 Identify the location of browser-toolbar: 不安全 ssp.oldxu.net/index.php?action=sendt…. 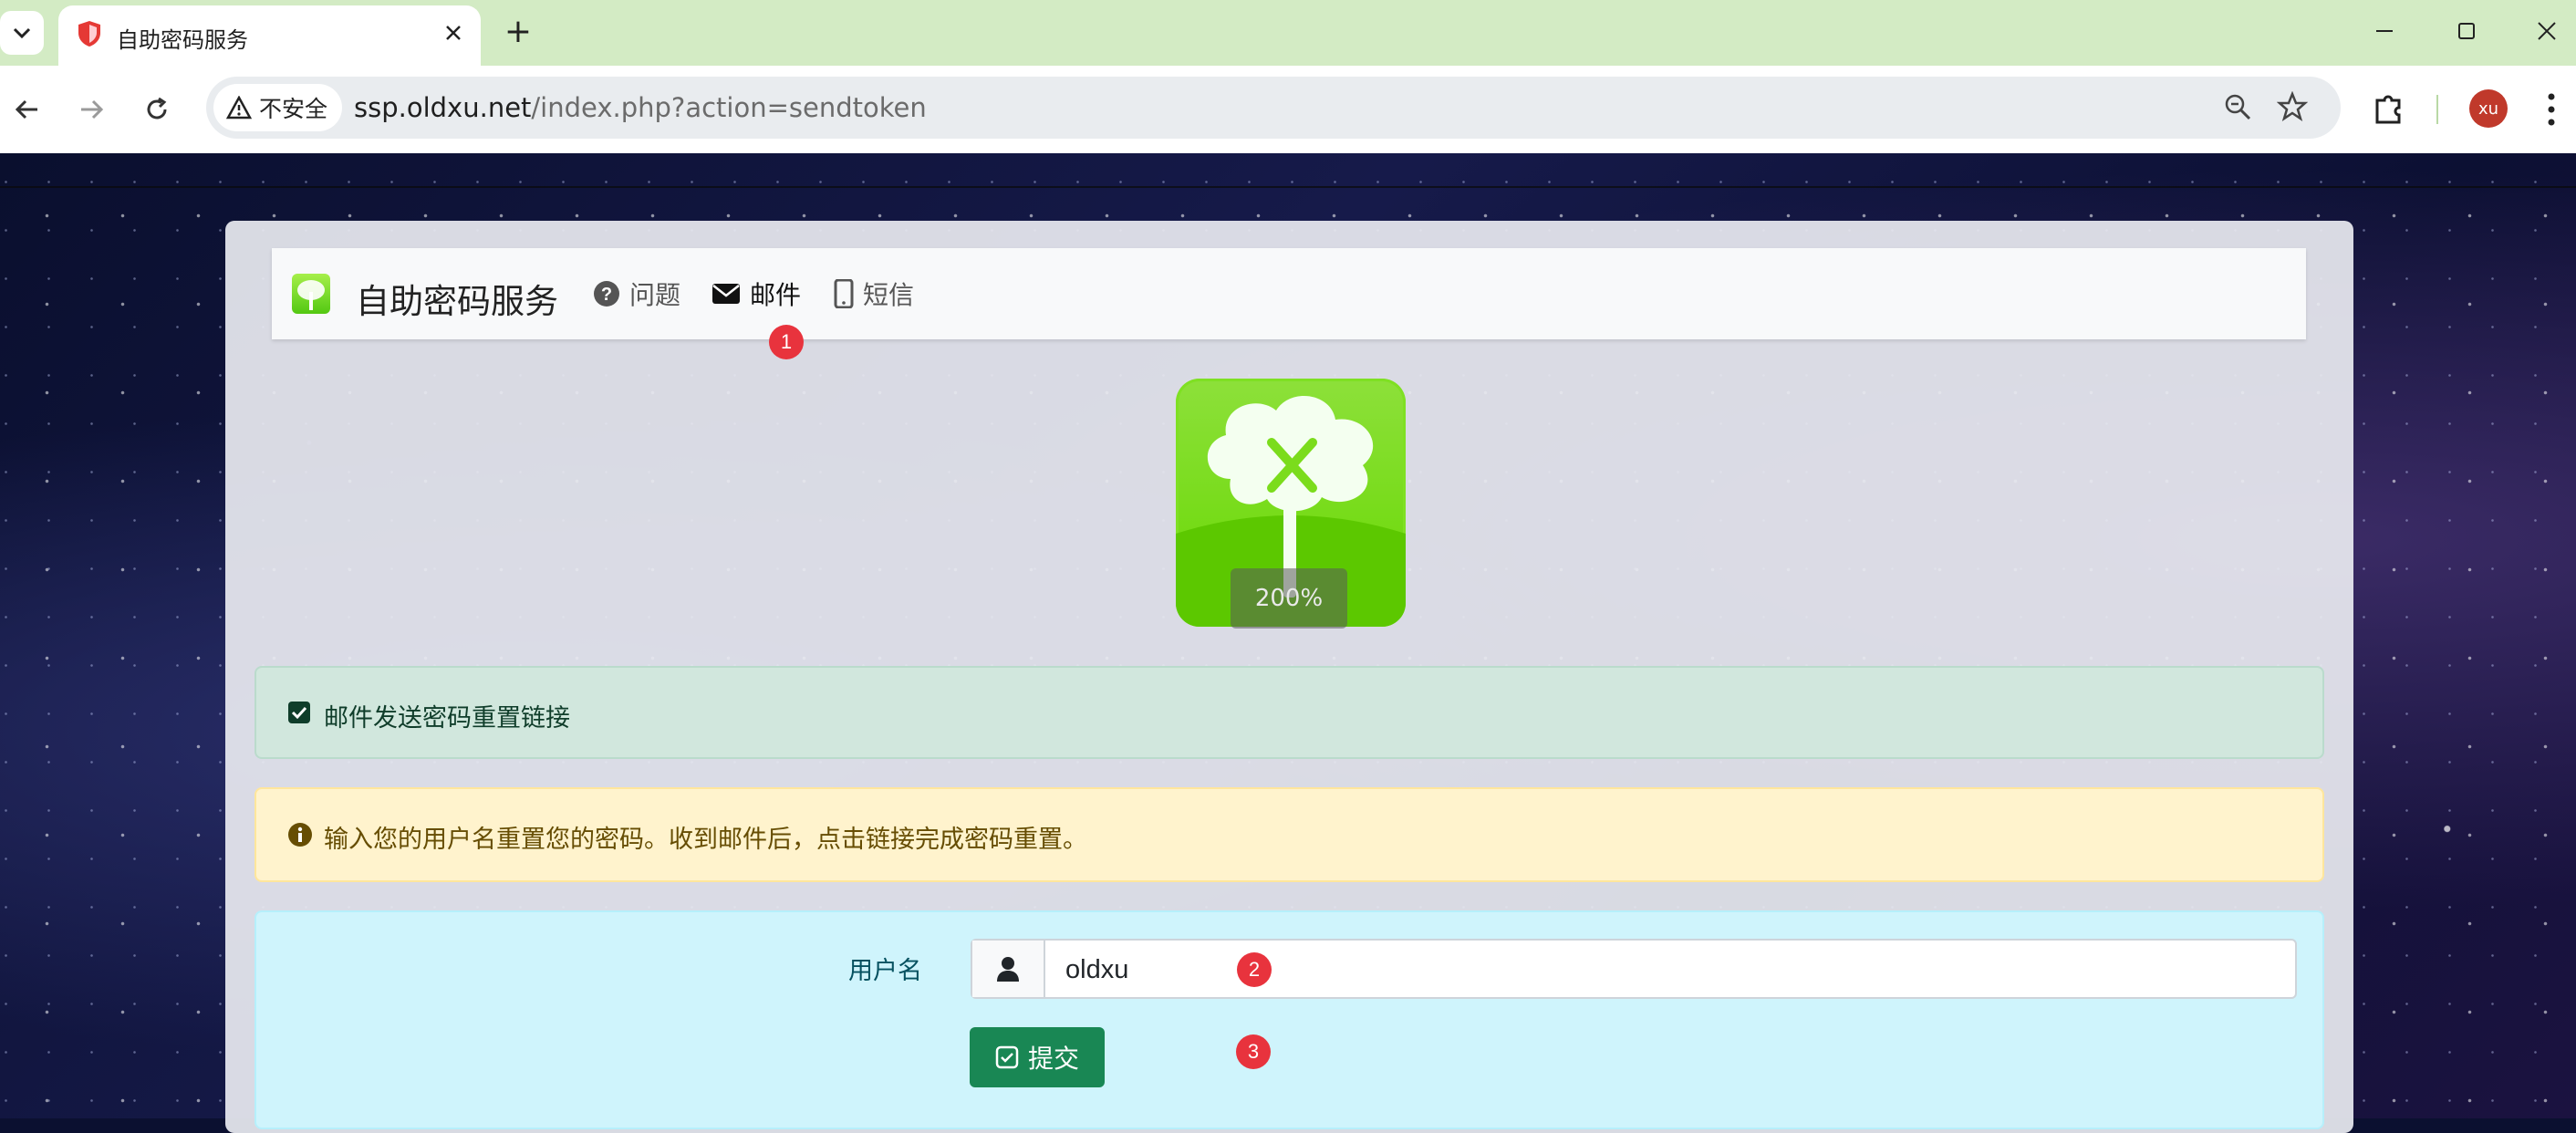
(1288, 111).